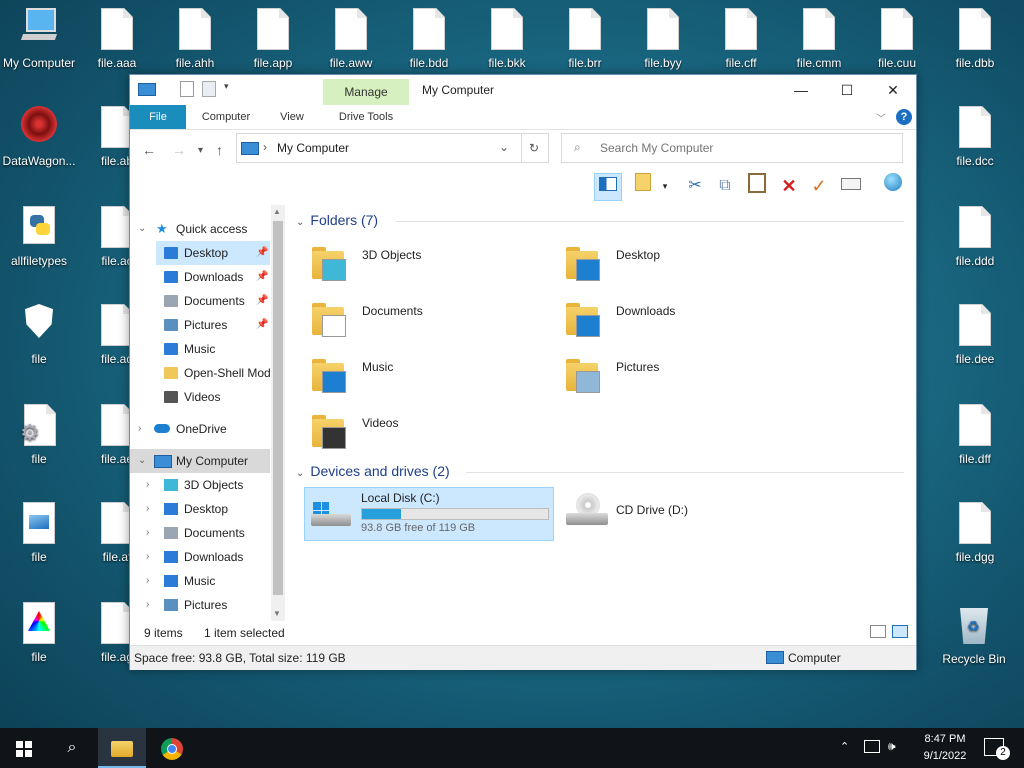 This screenshot has width=1024, height=768. Describe the element at coordinates (504, 147) in the screenshot. I see `address-dropdown-icon: ⌄` at that location.